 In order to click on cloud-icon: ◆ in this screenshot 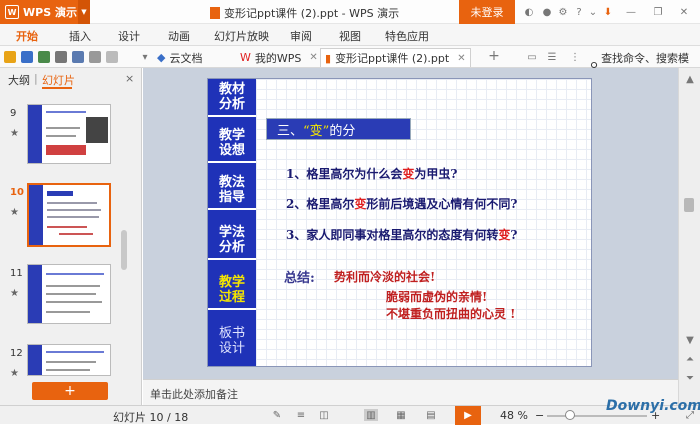, I will do `click(161, 57)`.